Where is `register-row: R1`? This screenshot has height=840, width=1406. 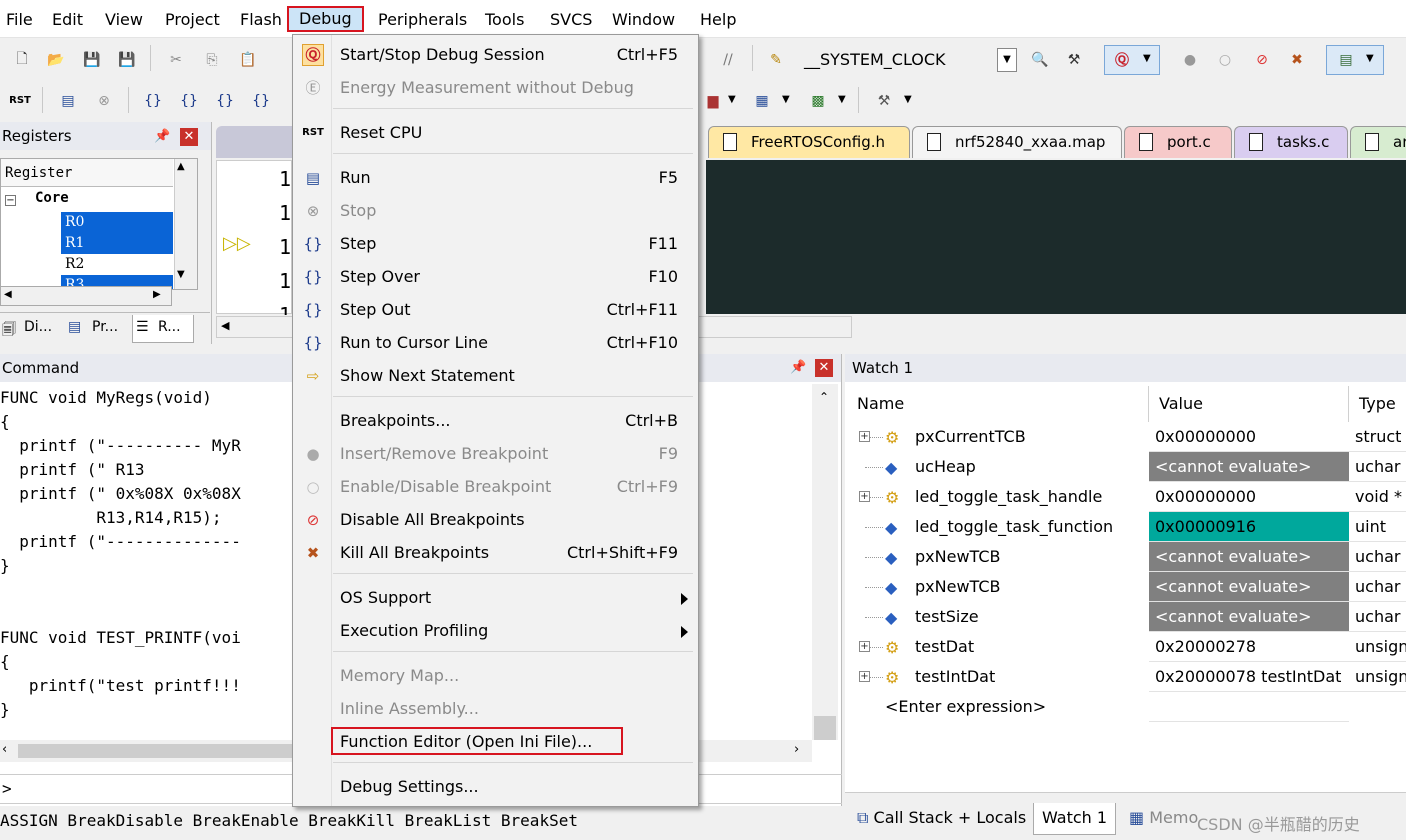
register-row: R1 is located at coordinates (117, 243).